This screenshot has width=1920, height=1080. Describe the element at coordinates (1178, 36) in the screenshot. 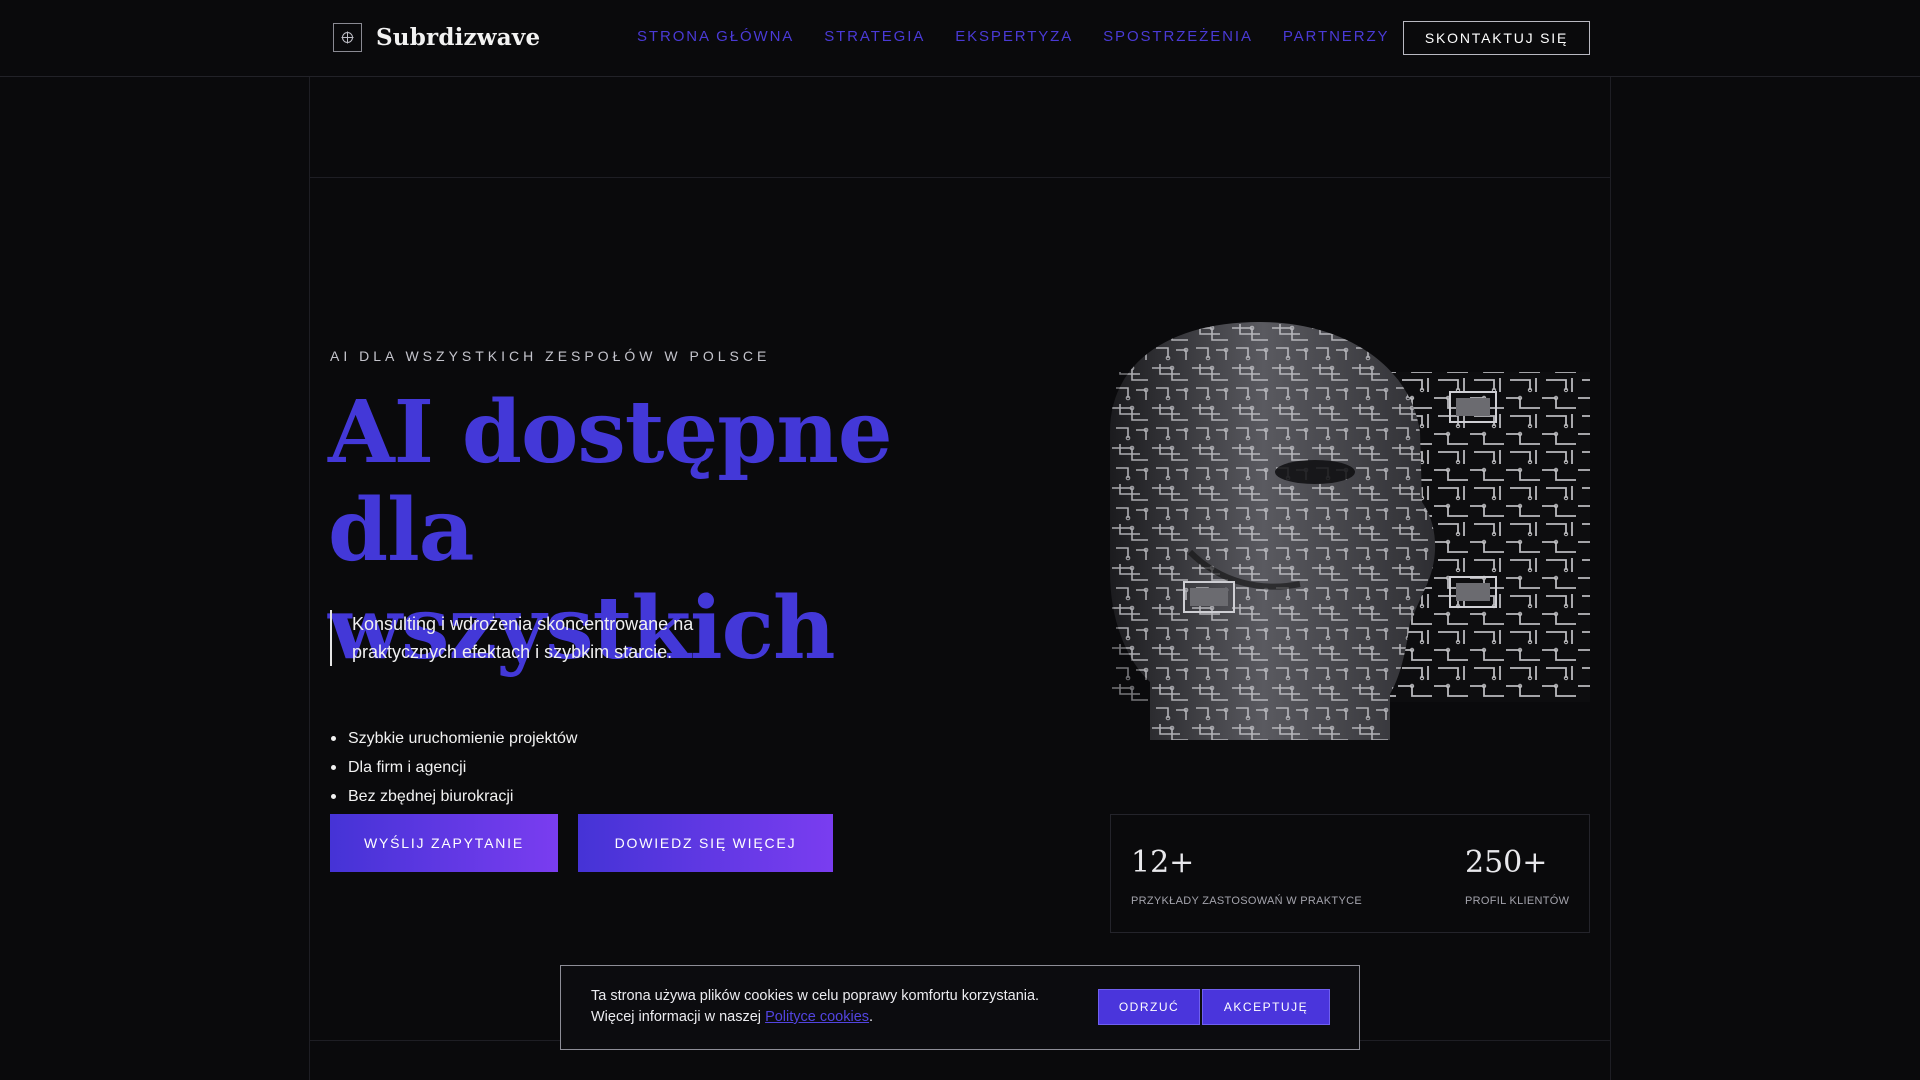

I see `nav-insights: SPOSTRZEŻENIA` at that location.